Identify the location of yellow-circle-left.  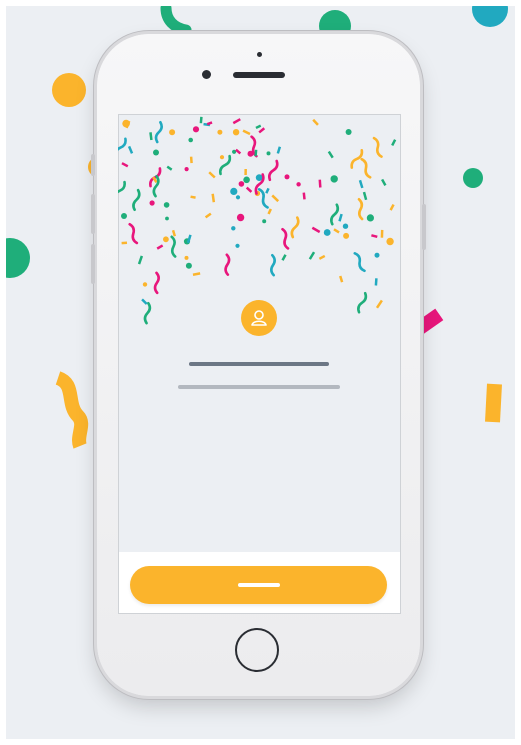
(69, 90).